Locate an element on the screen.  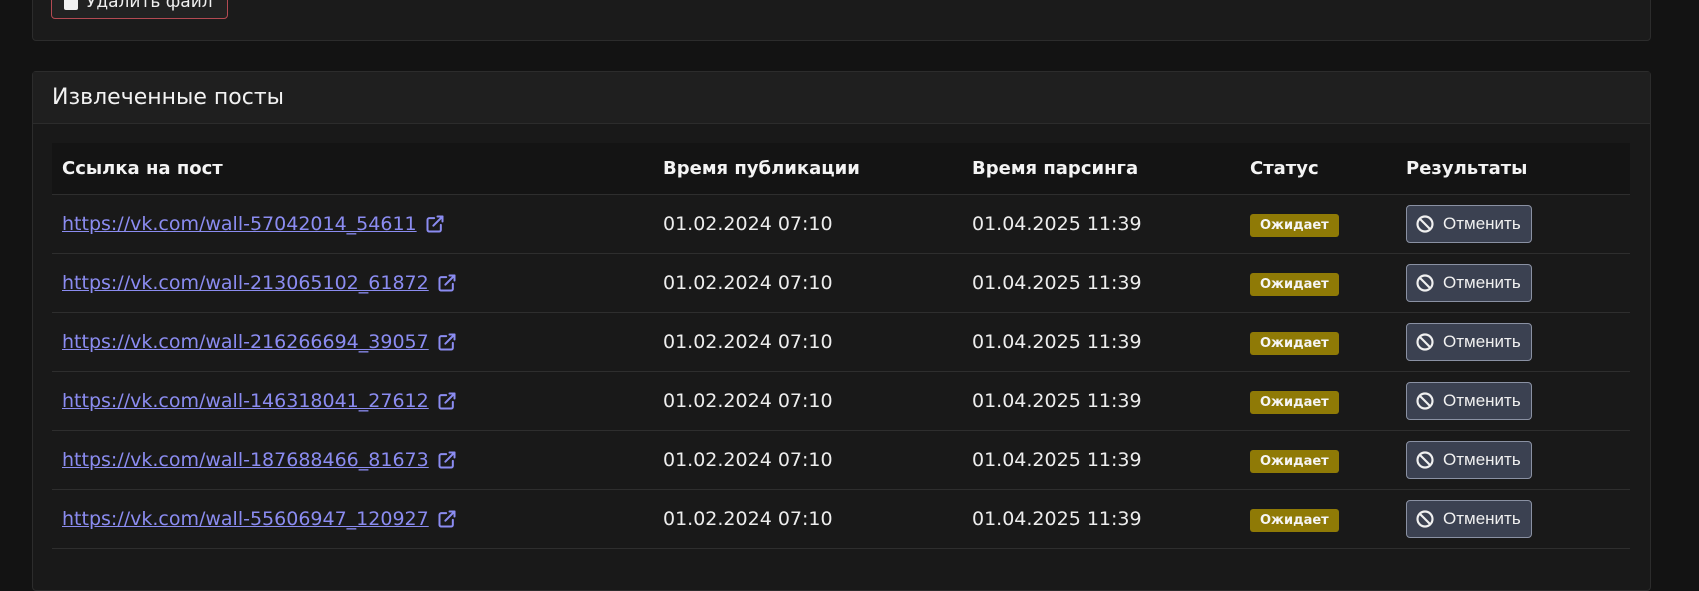
post-link: https://vk.com/wall-57042014_54611 is located at coordinates (253, 224).